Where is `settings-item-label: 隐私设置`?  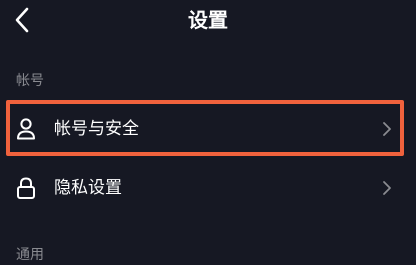
settings-item-label: 隐私设置 is located at coordinates (88, 188).